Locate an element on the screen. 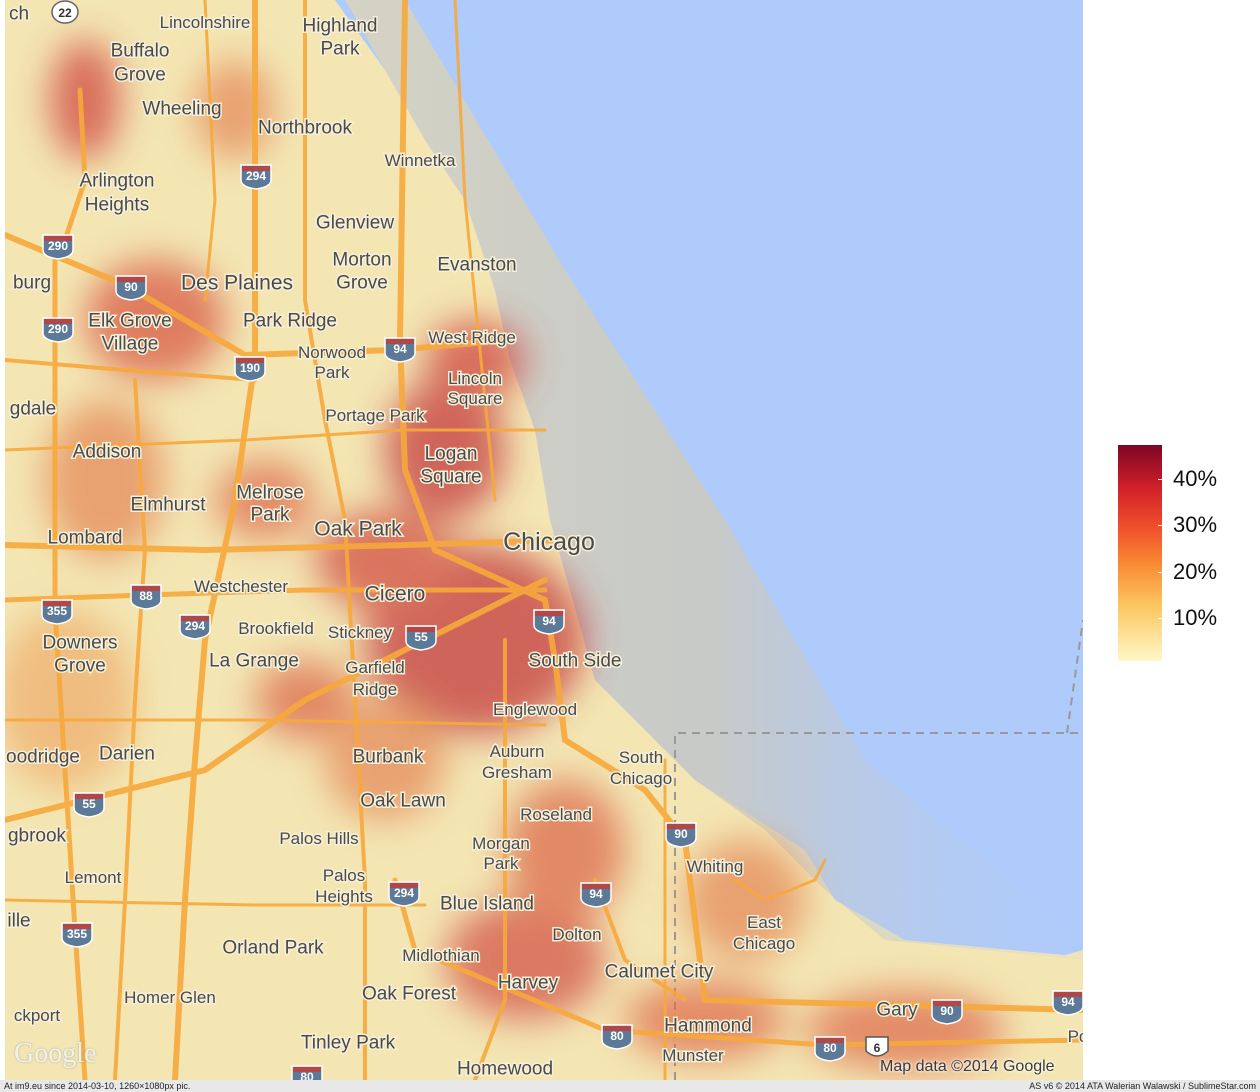  place-label: Garfield is located at coordinates (375, 667).